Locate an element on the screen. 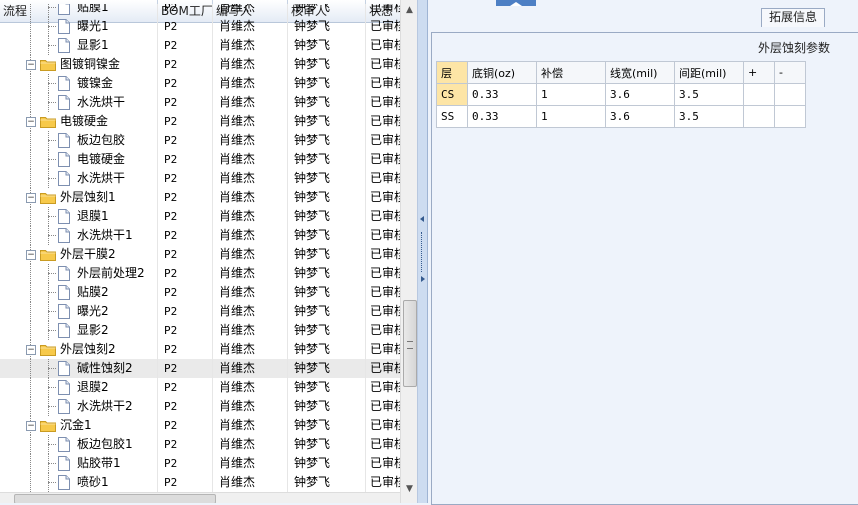  collapse-left-arrow-icon is located at coordinates (422, 219).